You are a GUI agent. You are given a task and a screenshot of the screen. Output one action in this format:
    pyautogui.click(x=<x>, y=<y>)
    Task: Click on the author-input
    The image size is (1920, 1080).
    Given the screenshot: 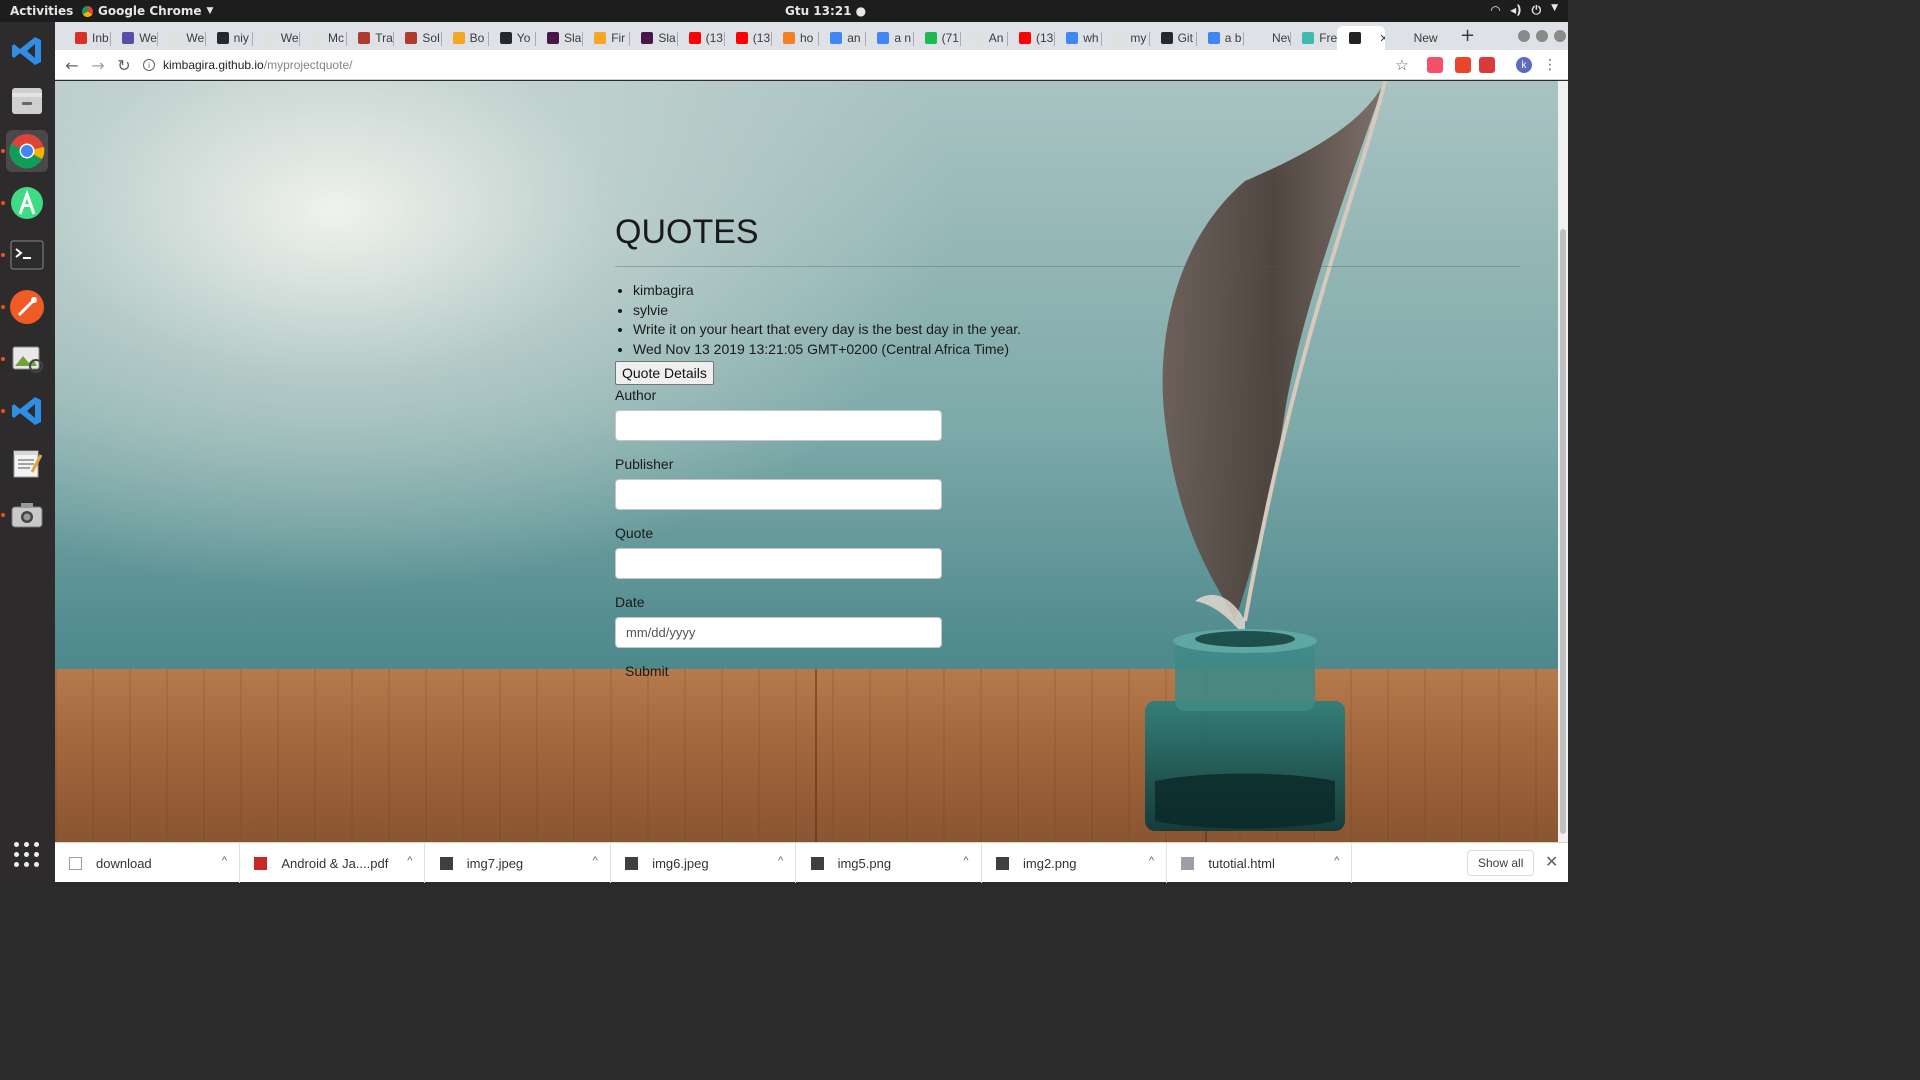 What is the action you would take?
    pyautogui.click(x=778, y=425)
    